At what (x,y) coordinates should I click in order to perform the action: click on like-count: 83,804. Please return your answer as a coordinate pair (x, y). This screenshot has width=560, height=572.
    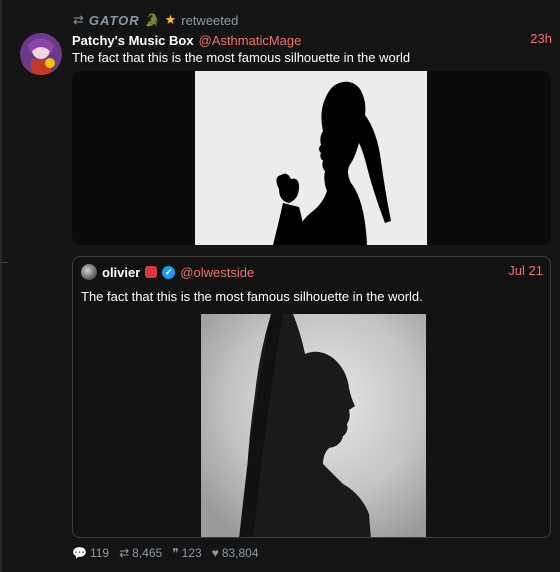
    Looking at the image, I should click on (240, 553).